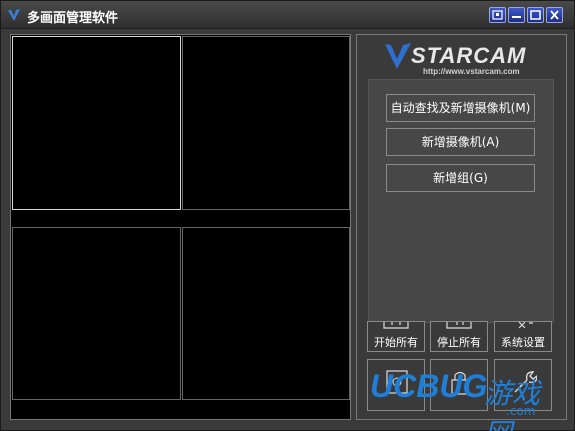 This screenshot has height=431, width=575. I want to click on close-icon, so click(554, 15).